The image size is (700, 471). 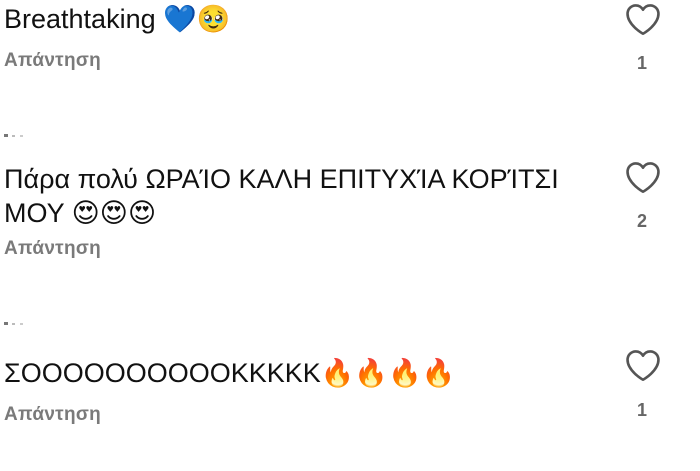 What do you see at coordinates (230, 373) in the screenshot?
I see `comment-text: ΣΟΟΟΟΟΟΟΟΟΟKKKKK🔥🔥🔥🔥` at bounding box center [230, 373].